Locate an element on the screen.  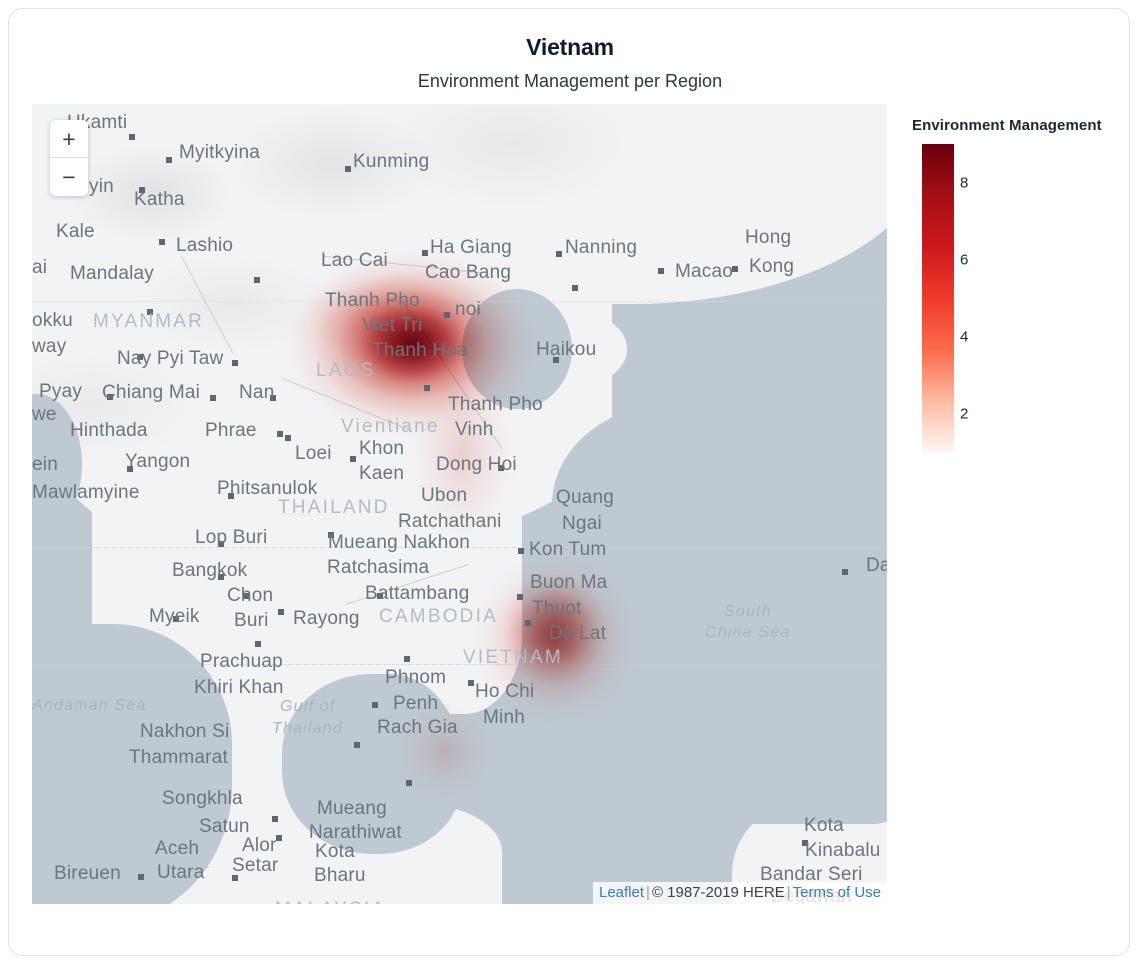
legend: Environment Management 8 6 4 2 is located at coordinates (1017, 292).